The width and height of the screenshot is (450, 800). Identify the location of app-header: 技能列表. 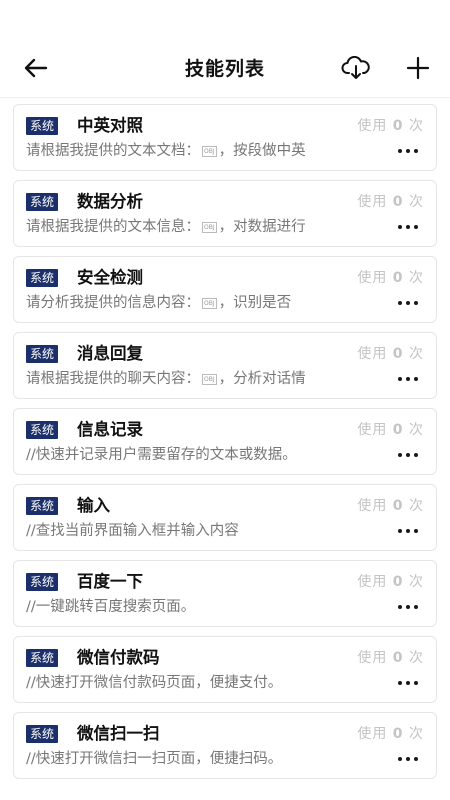
(225, 49).